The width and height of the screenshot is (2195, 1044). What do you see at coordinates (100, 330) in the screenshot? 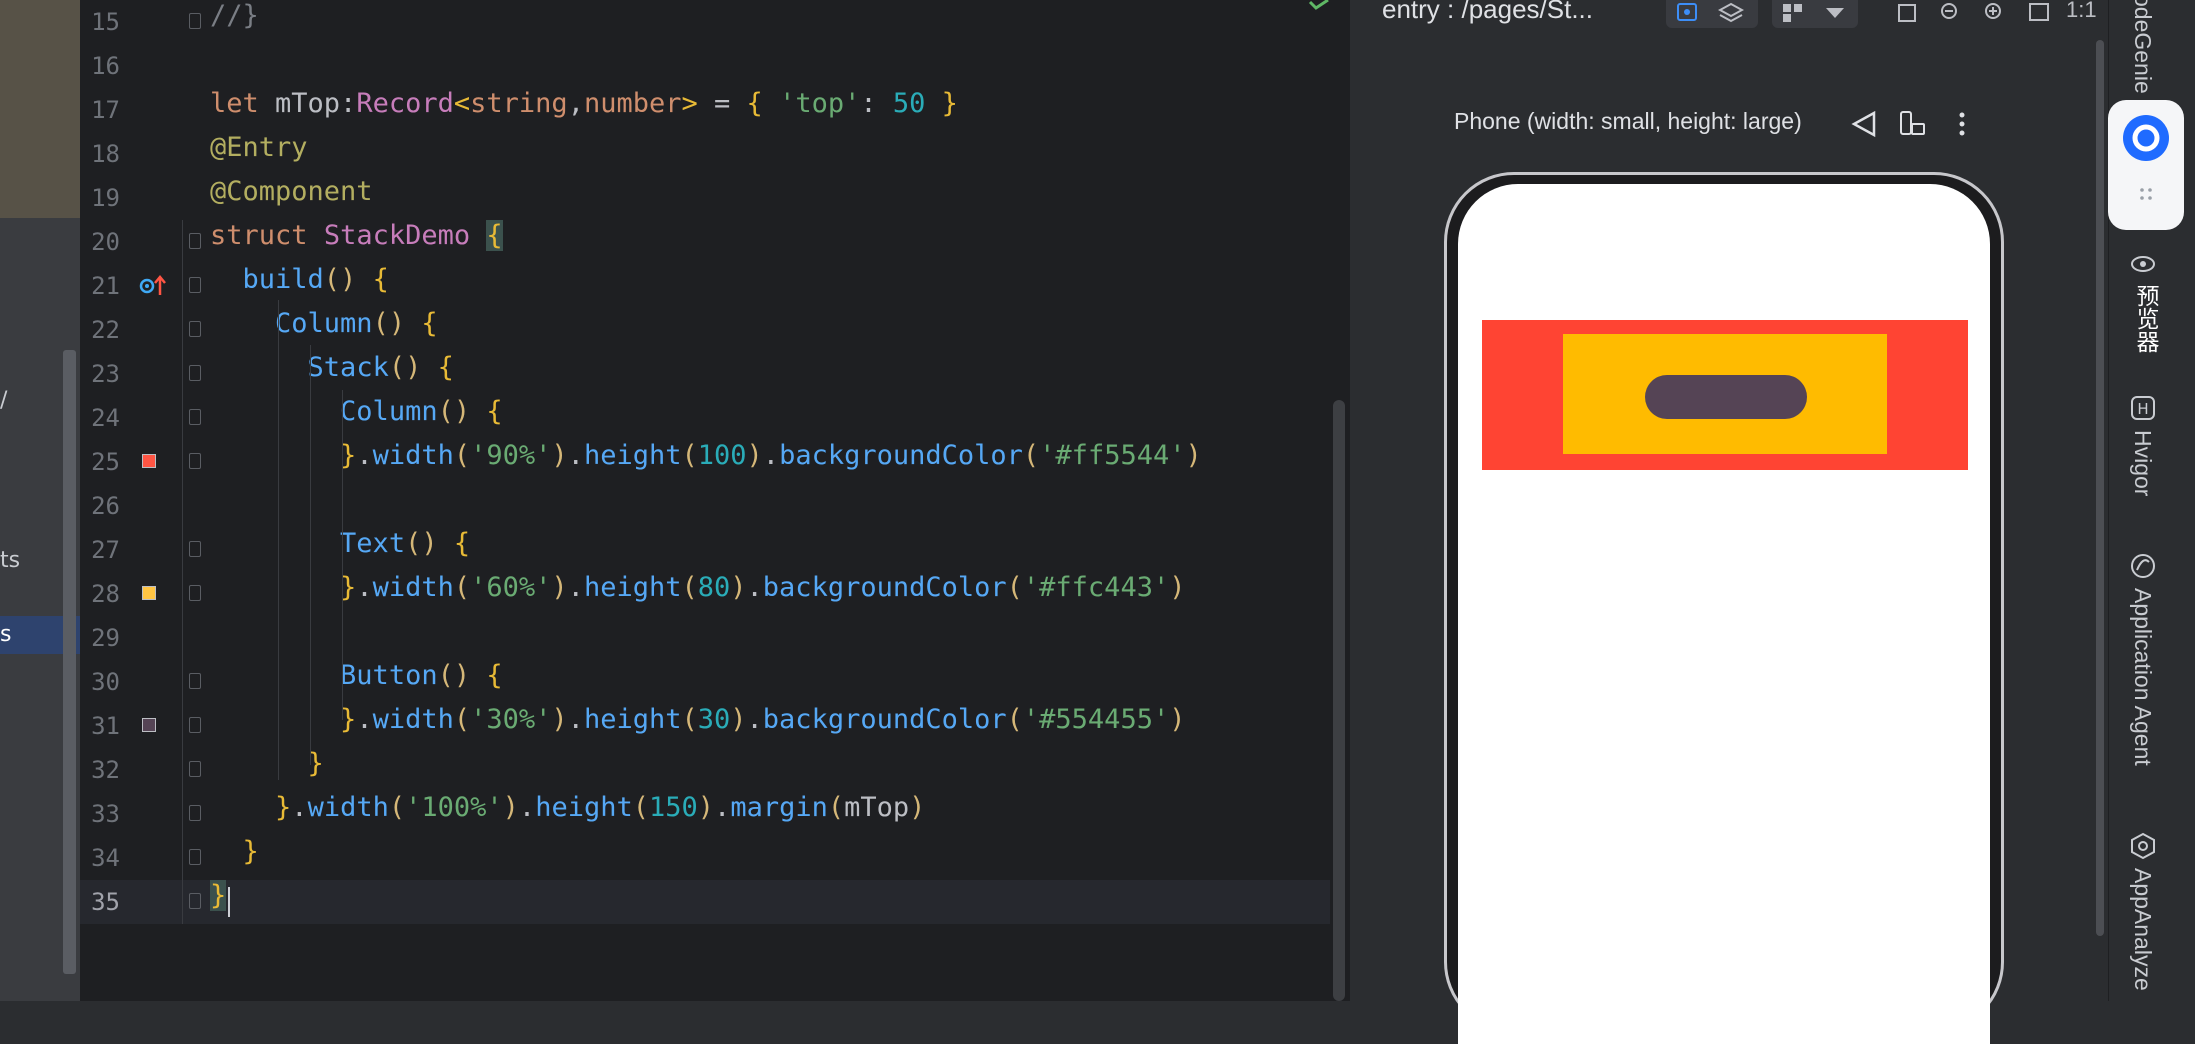
I see `line-number: 22` at bounding box center [100, 330].